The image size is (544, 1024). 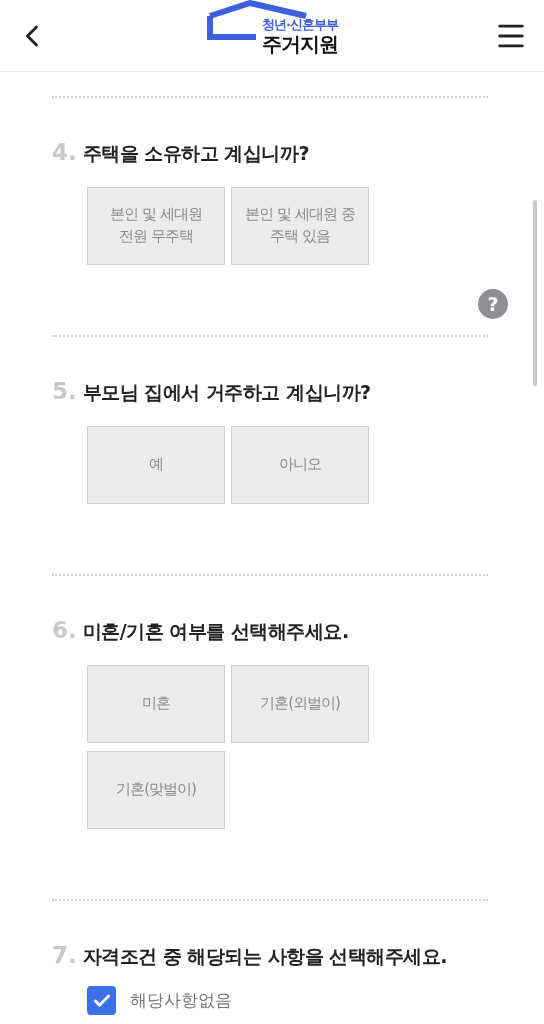 What do you see at coordinates (300, 465) in the screenshot?
I see `answer-option: 아니오` at bounding box center [300, 465].